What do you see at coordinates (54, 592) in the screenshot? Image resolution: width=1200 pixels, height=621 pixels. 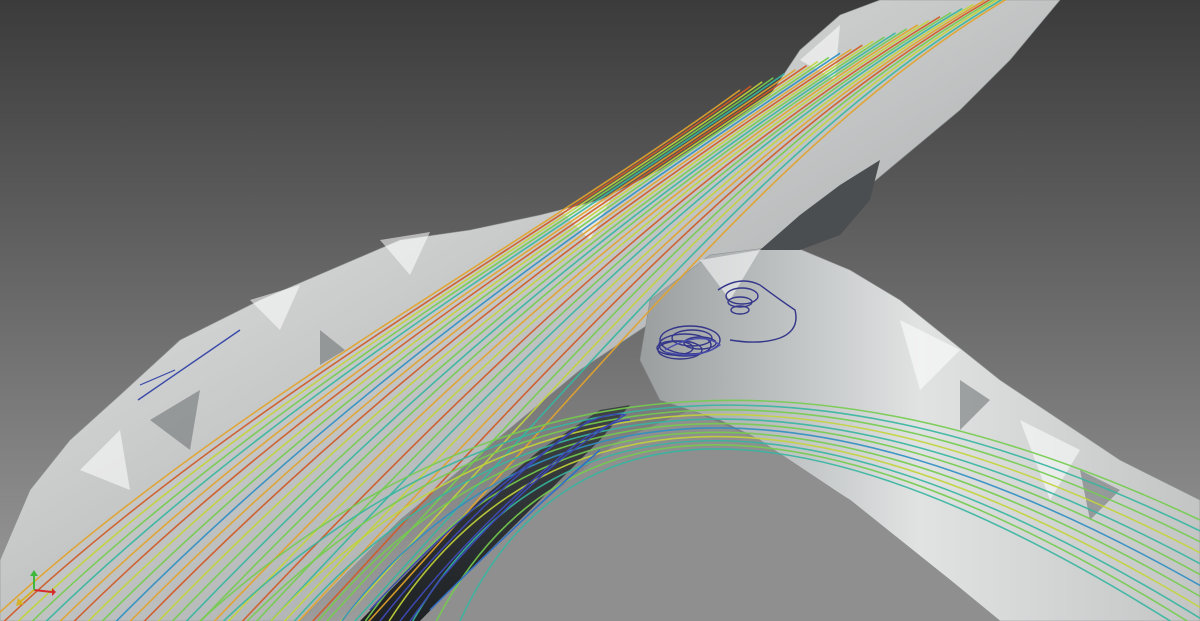 I see `x-axis-arrow-icon` at bounding box center [54, 592].